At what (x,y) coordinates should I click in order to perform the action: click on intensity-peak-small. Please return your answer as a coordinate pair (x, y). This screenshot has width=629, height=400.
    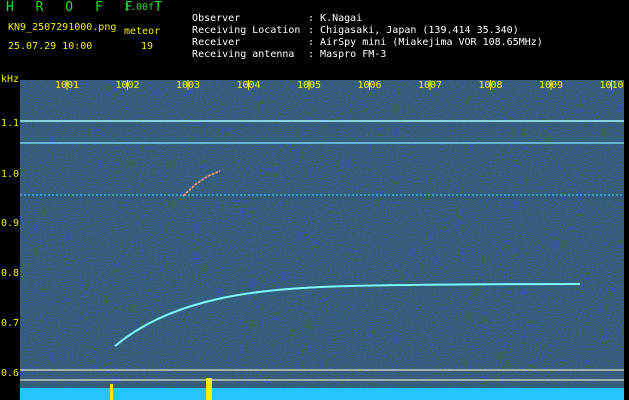
    Looking at the image, I should click on (111, 392).